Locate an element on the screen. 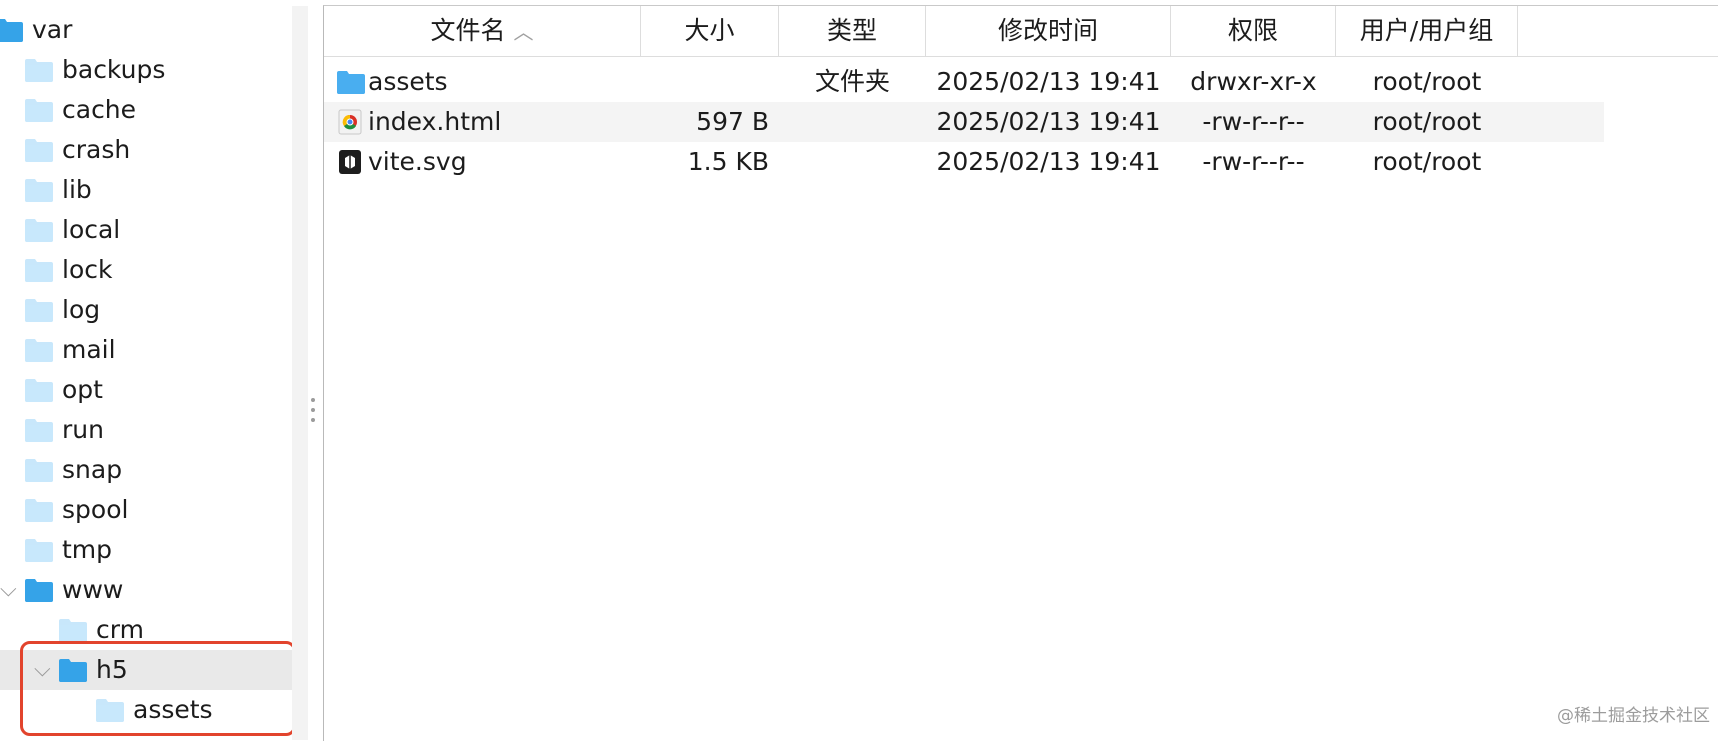  cell-name: index.html is located at coordinates (435, 121).